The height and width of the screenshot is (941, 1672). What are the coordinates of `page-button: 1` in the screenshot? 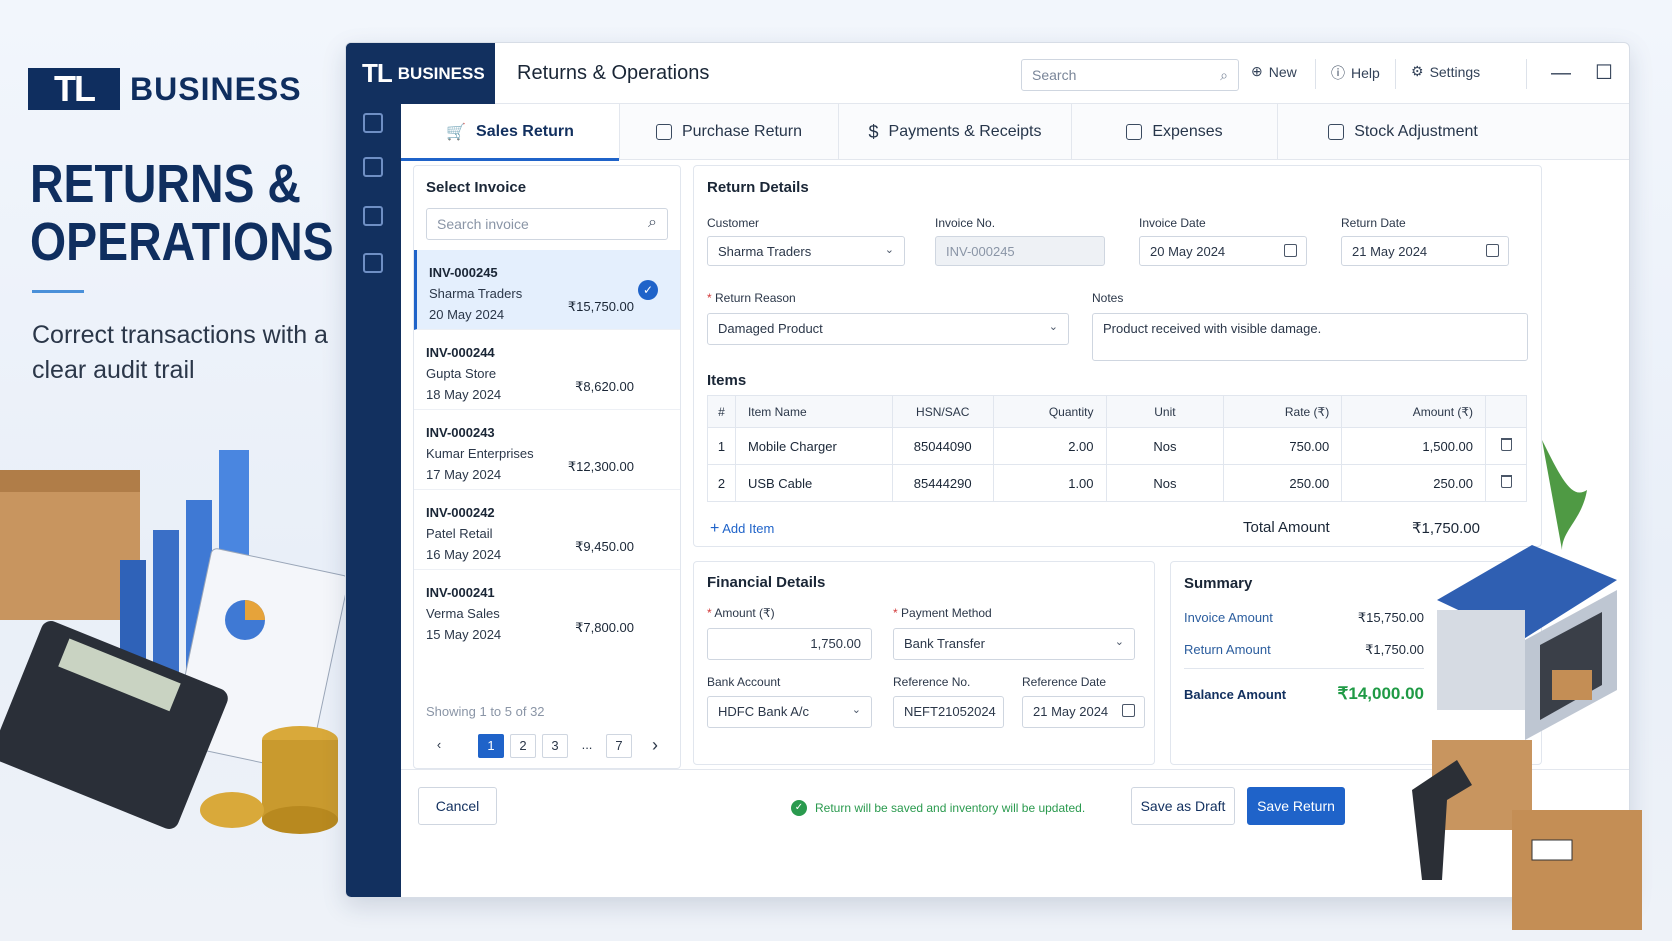 It's located at (491, 746).